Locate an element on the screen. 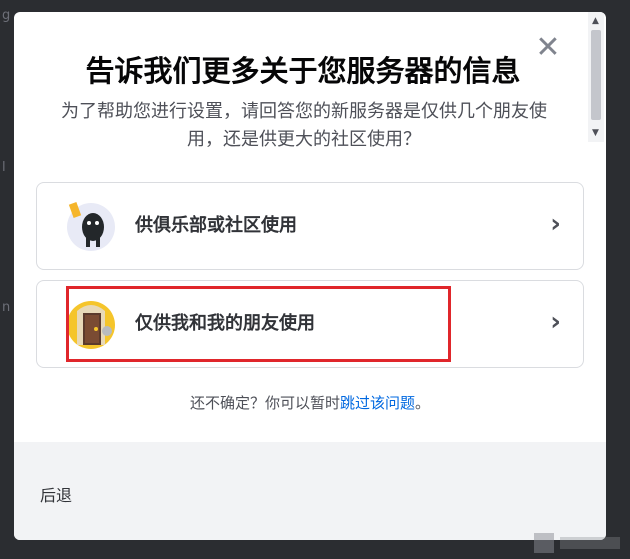  skip-question-link: 跳过该问题 is located at coordinates (377, 403).